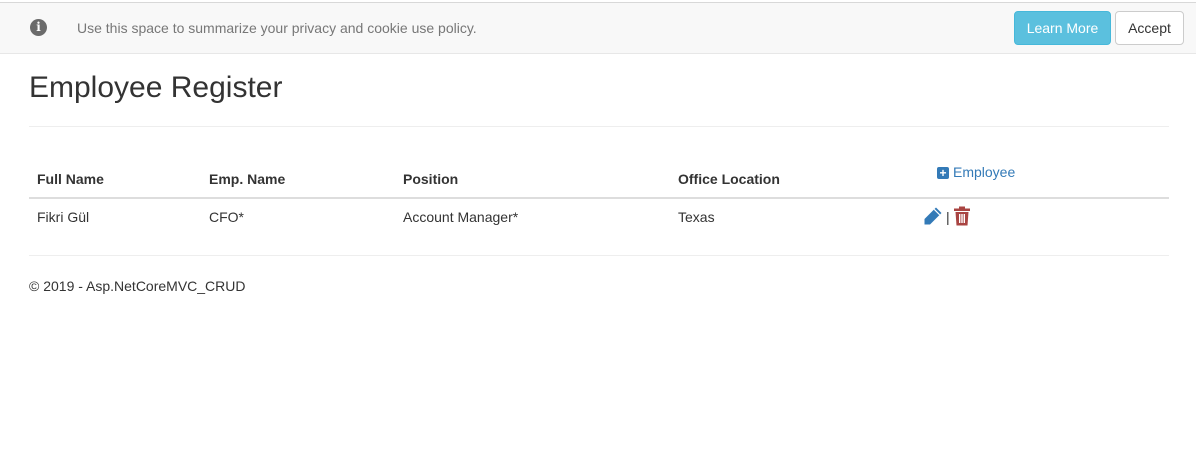  What do you see at coordinates (461, 217) in the screenshot?
I see `cell-position: Account Manager*` at bounding box center [461, 217].